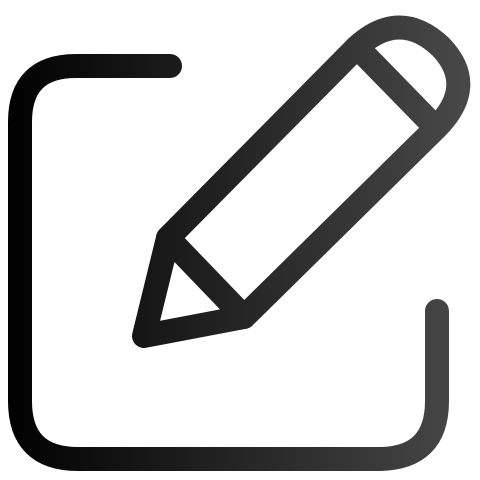 The image size is (480, 480). I want to click on pencil-tip-divider, so click(206, 277).